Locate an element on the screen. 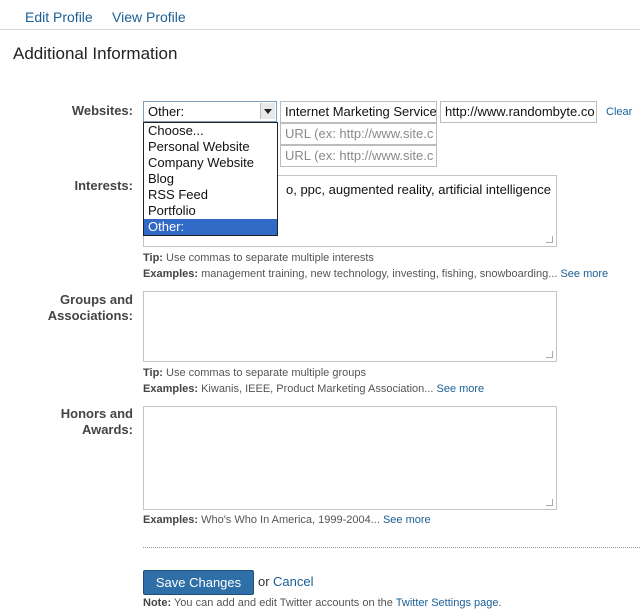 This screenshot has height=613, width=640. dropdown-option-rss-feed: RSS Feed is located at coordinates (210, 195).